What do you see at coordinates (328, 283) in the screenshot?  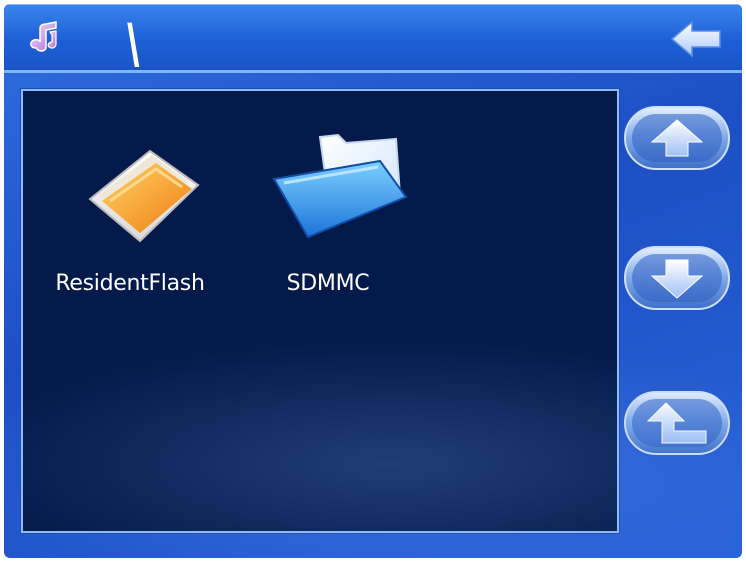 I see `file-label-sdmmc: SDMMC` at bounding box center [328, 283].